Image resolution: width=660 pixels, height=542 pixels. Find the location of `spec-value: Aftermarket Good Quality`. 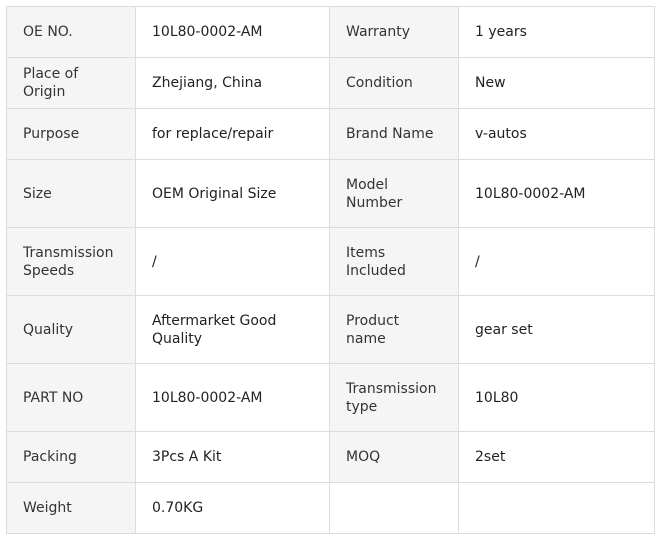

spec-value: Aftermarket Good Quality is located at coordinates (232, 329).